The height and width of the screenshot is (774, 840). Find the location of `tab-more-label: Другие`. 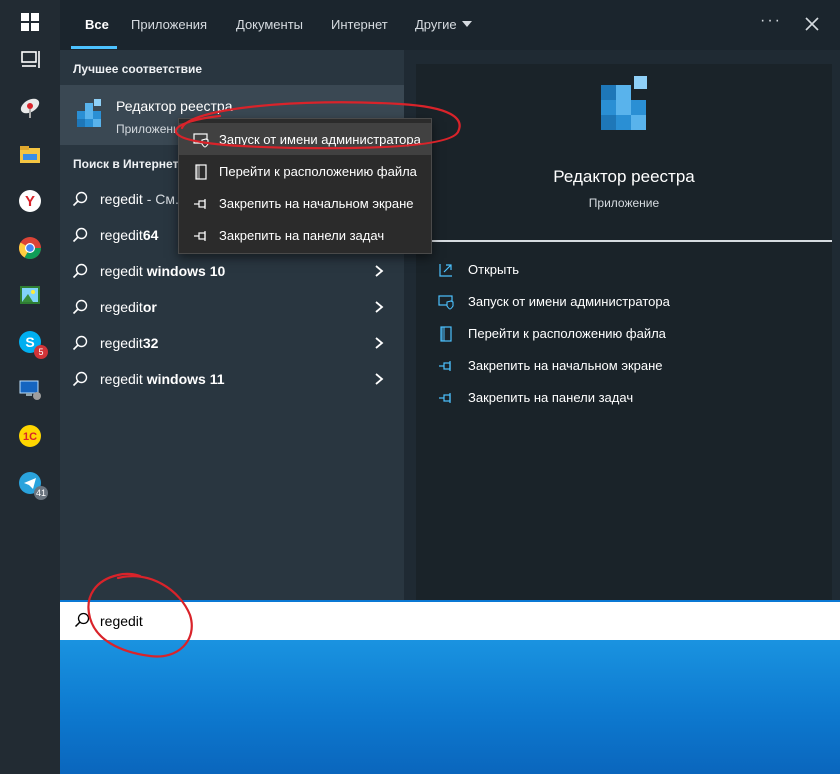

tab-more-label: Другие is located at coordinates (436, 24).